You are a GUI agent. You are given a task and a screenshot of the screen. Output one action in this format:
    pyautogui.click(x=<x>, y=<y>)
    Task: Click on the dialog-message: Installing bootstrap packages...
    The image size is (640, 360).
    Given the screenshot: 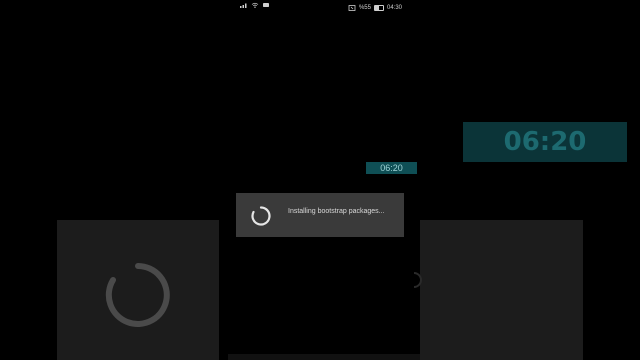 What is the action you would take?
    pyautogui.click(x=336, y=211)
    